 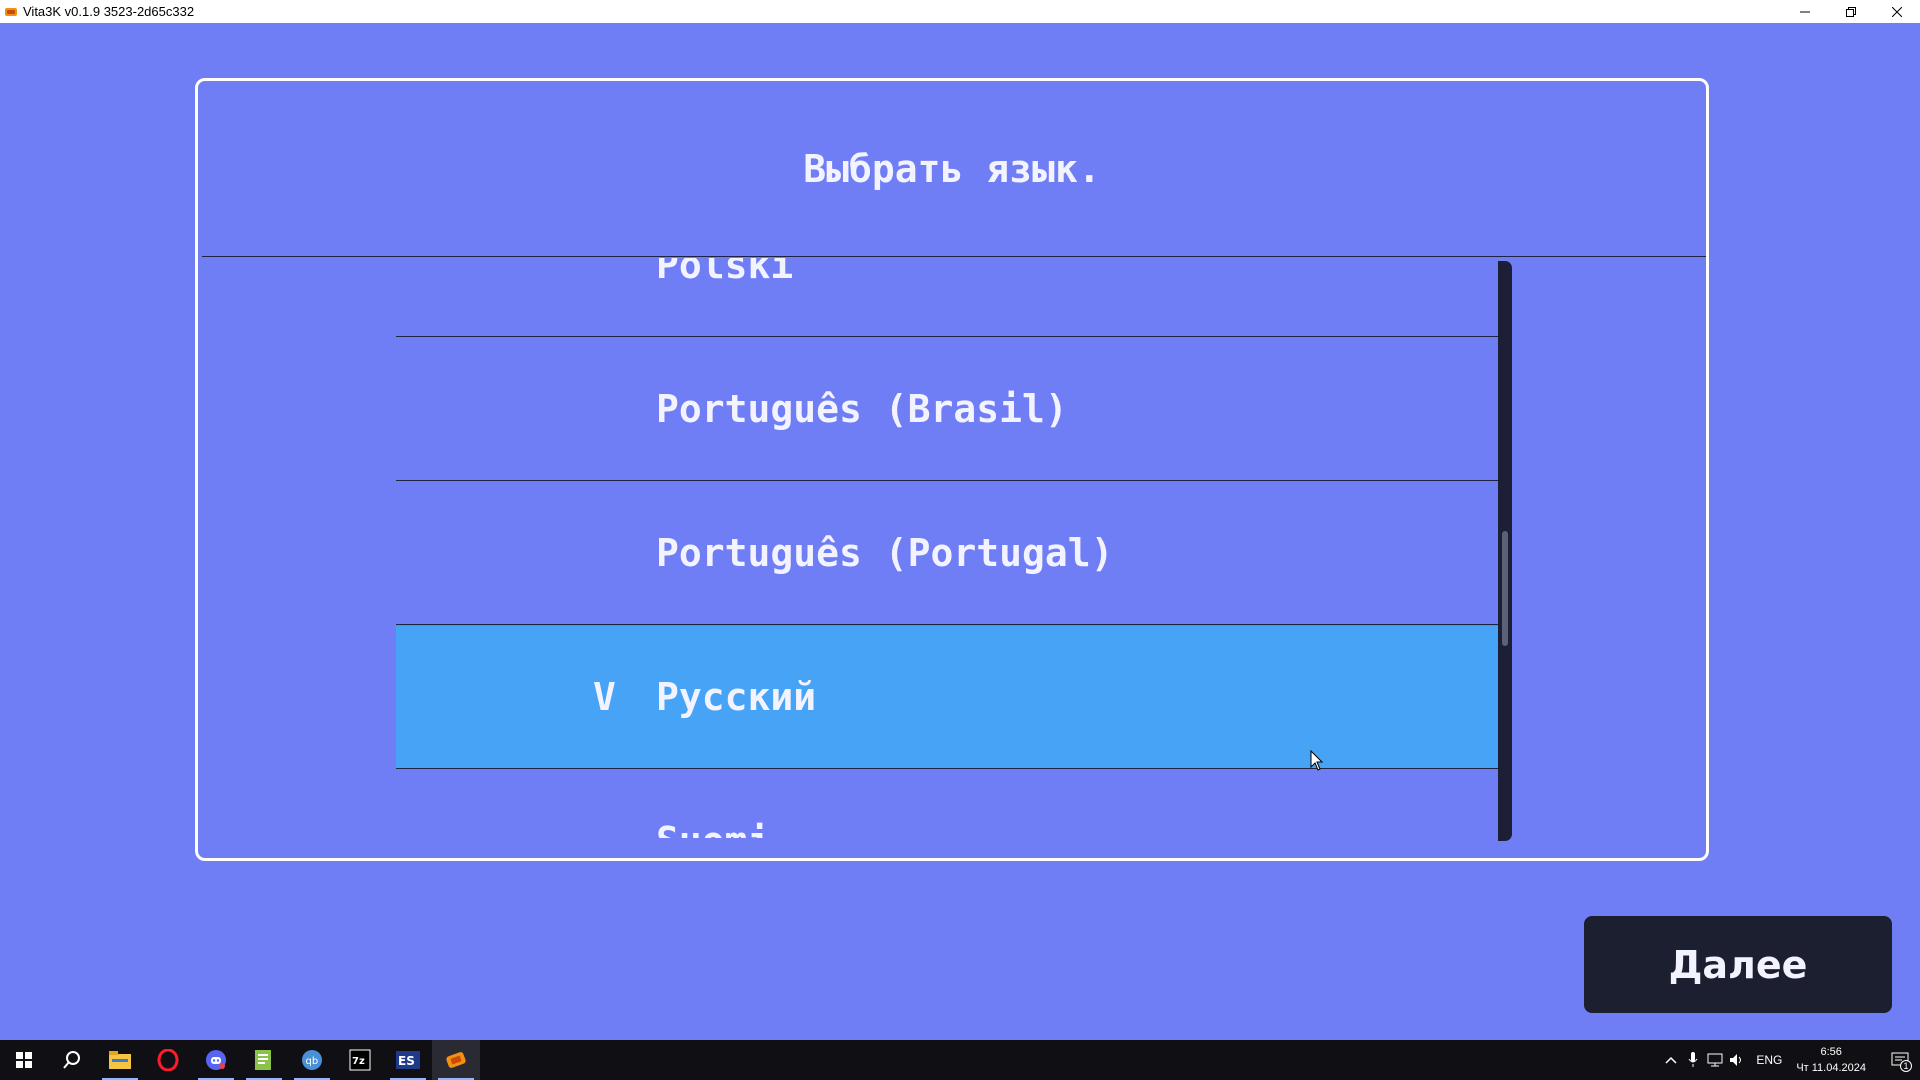 I want to click on window-titlebar: Vita3K v0.1.9 3523-2d65c332, so click(x=960, y=11).